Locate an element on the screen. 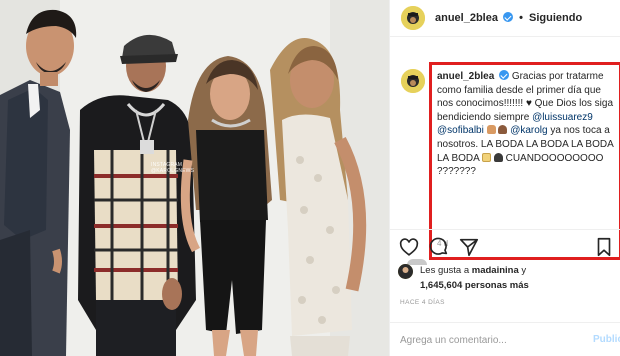  comment-username: anuel_2blea is located at coordinates (465, 76).